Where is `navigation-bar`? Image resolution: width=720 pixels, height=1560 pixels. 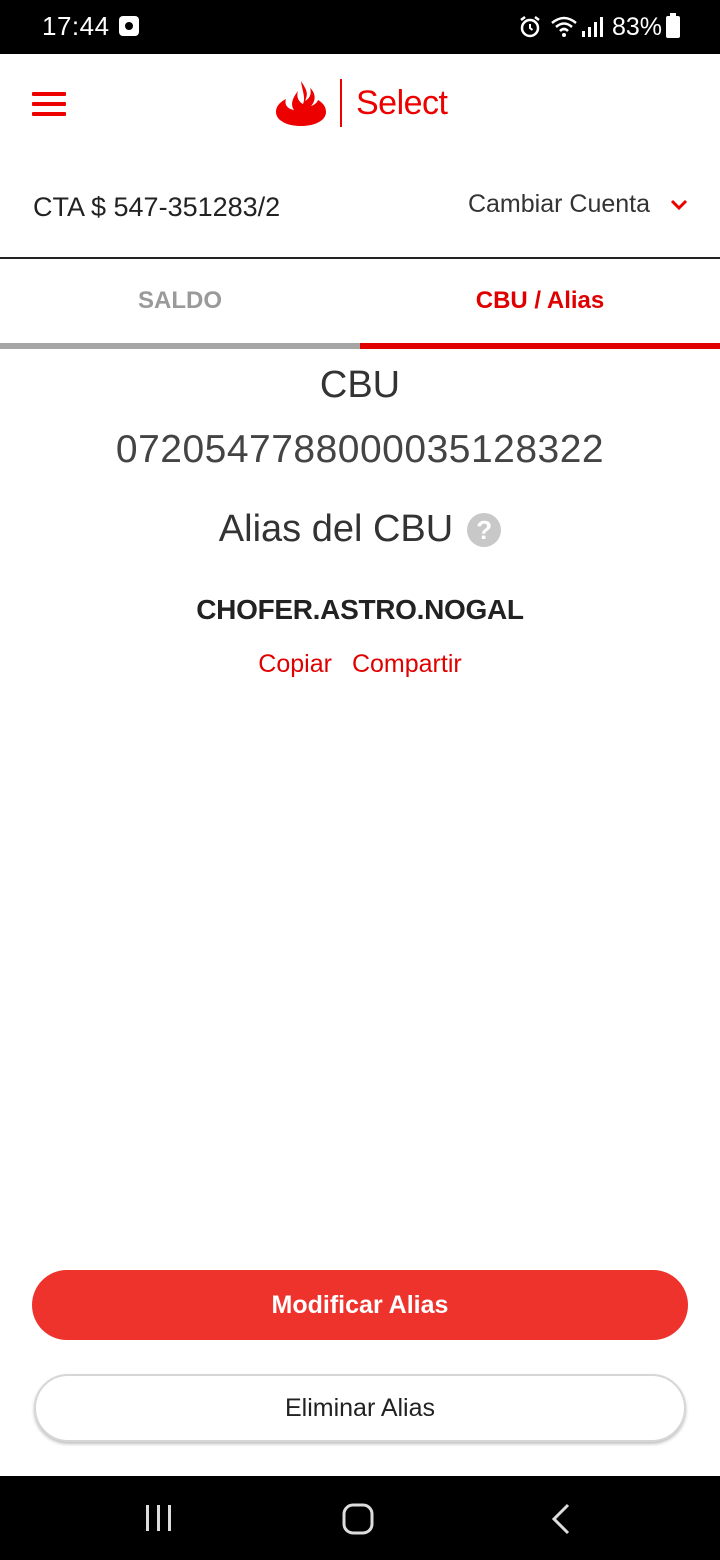 navigation-bar is located at coordinates (360, 1518).